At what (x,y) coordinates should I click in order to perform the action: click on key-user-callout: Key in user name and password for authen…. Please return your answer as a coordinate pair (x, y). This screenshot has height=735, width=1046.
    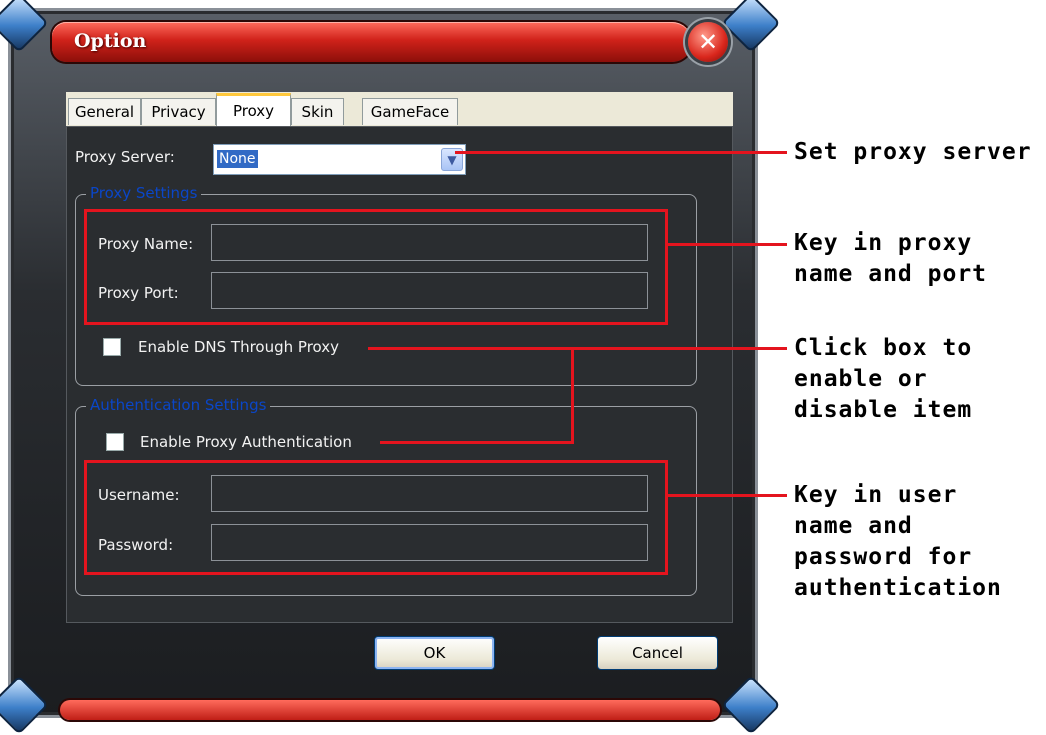
    Looking at the image, I should click on (898, 541).